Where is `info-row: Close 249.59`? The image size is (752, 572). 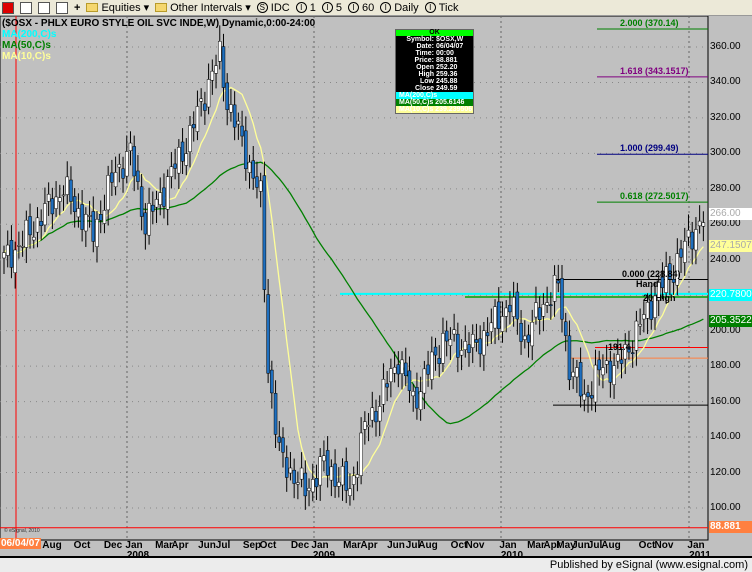 info-row: Close 249.59 is located at coordinates (434, 88).